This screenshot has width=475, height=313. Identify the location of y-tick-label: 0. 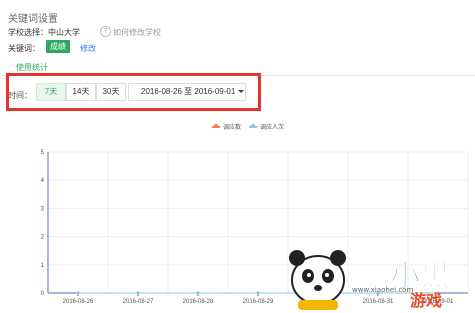
(43, 294).